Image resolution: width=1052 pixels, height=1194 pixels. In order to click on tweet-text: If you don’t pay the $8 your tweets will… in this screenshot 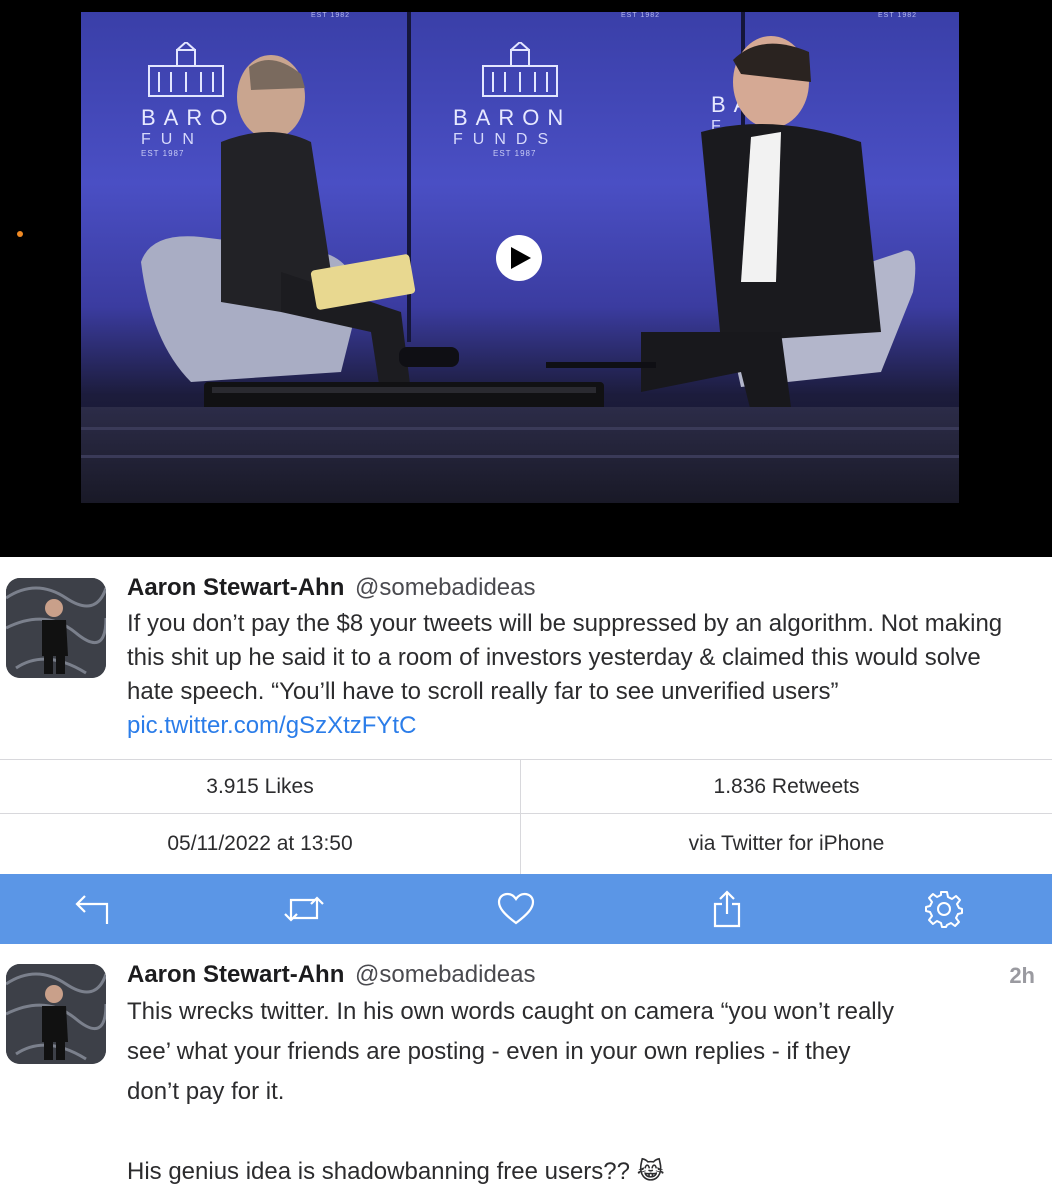, I will do `click(577, 675)`.